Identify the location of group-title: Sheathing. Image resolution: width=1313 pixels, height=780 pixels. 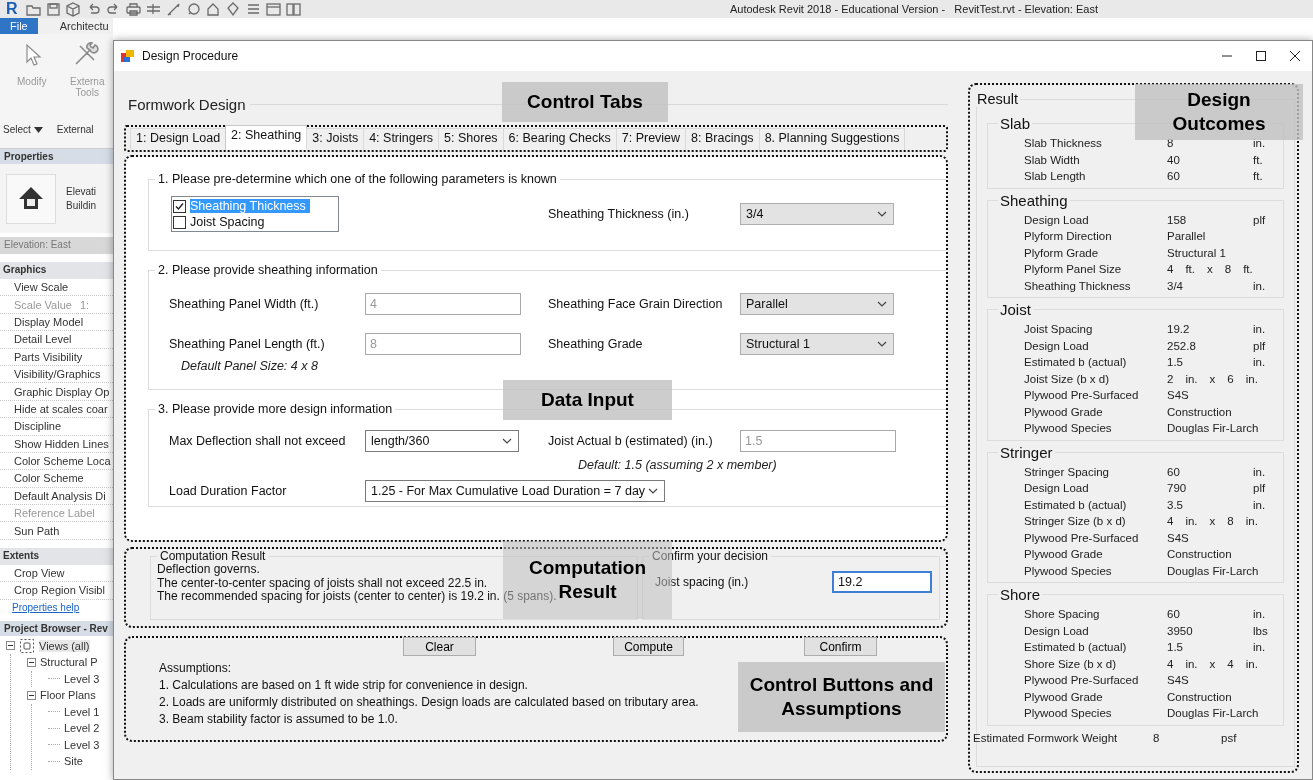
(1034, 200).